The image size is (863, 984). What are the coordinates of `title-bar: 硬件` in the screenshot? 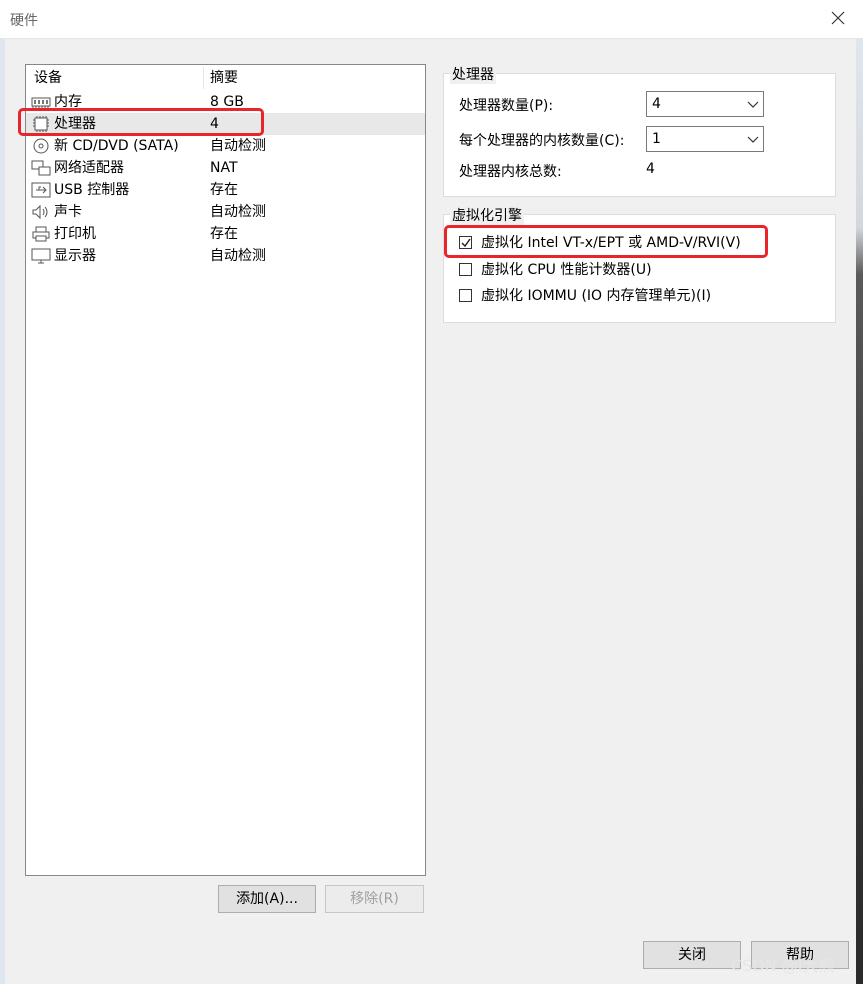 It's located at (431, 19).